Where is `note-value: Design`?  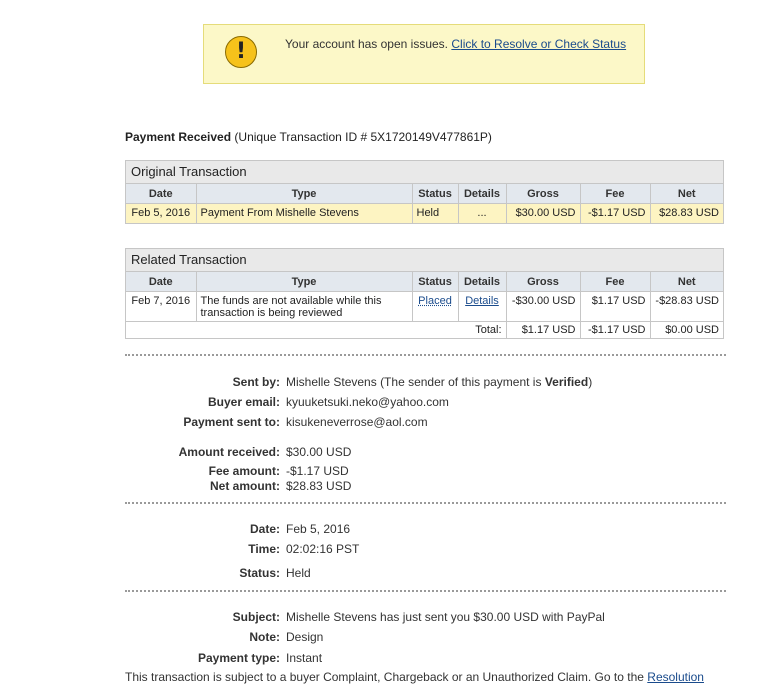 note-value: Design is located at coordinates (305, 637).